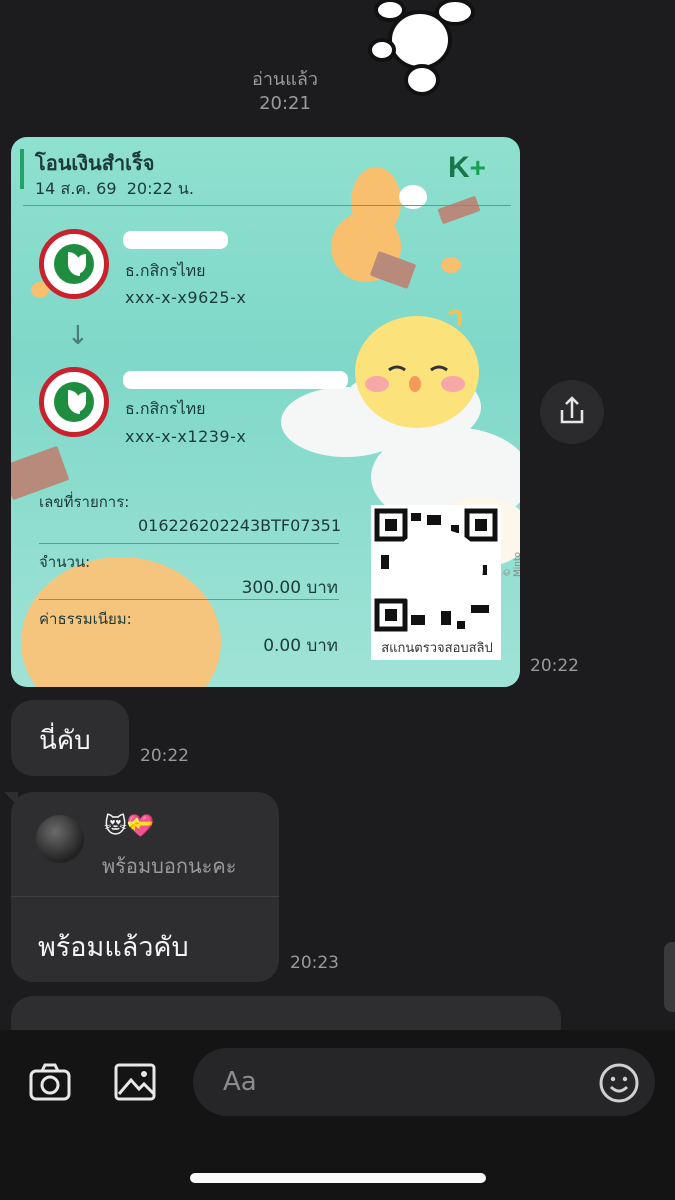 The height and width of the screenshot is (1200, 675). I want to click on sticker-character, so click(421, 48).